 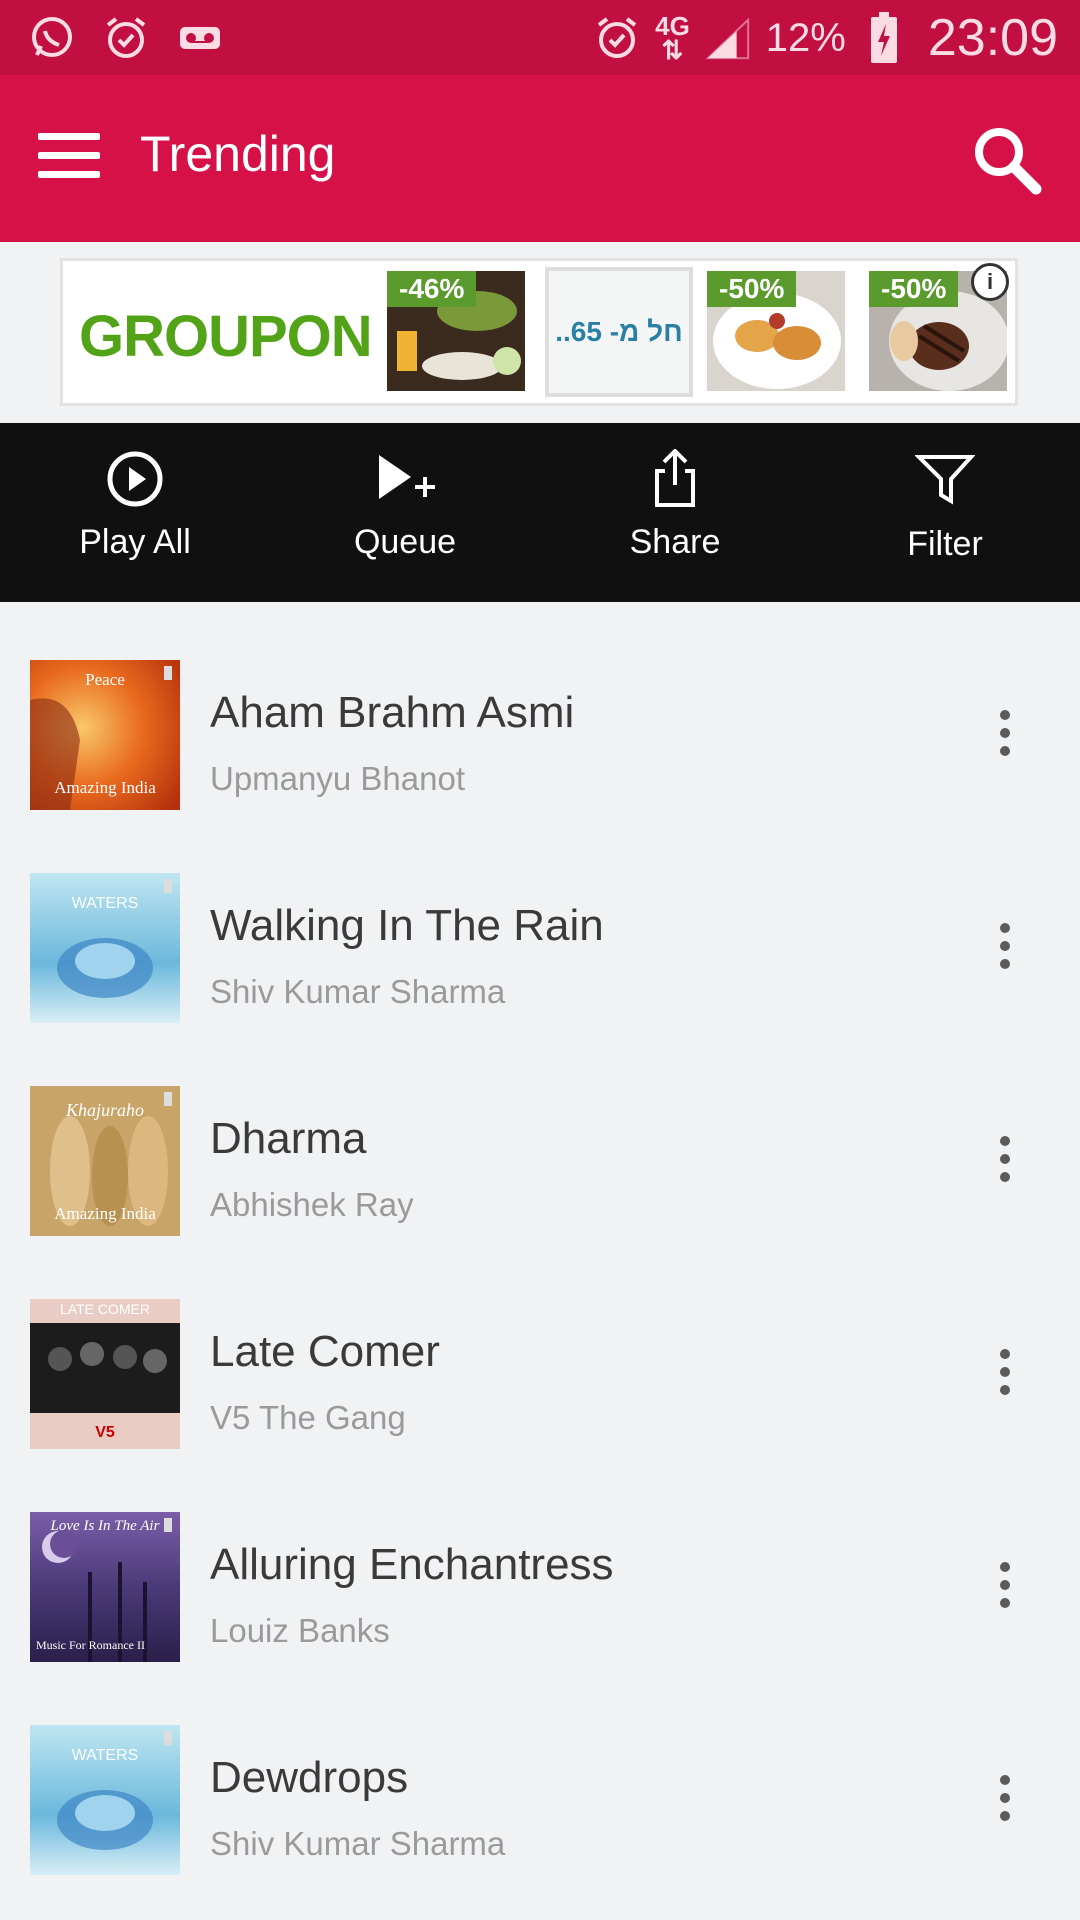 I want to click on song-title: Aham Brahm Asmi, so click(x=392, y=712).